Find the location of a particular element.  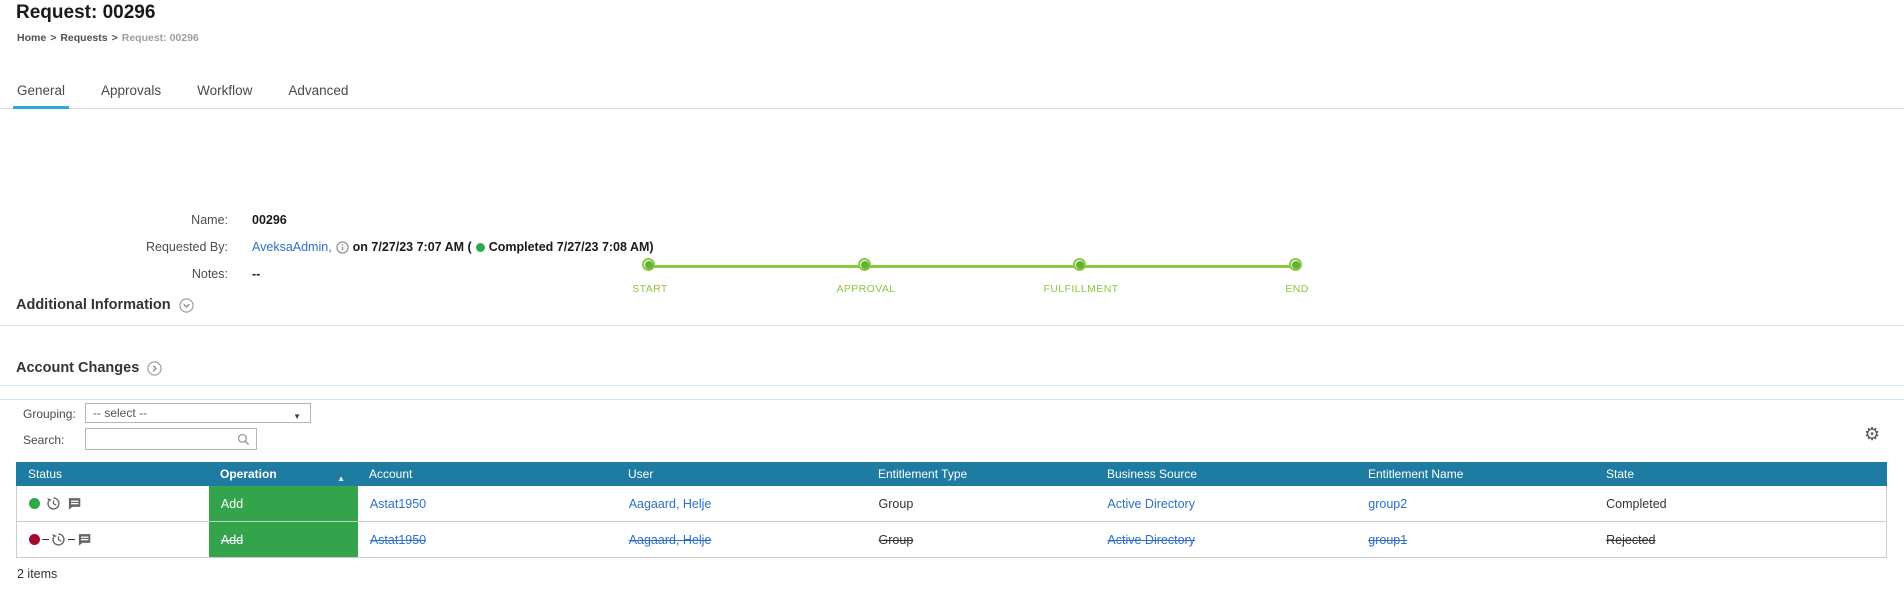

completed-text: Completed 7/27/23 7:08 AM) is located at coordinates (571, 247).